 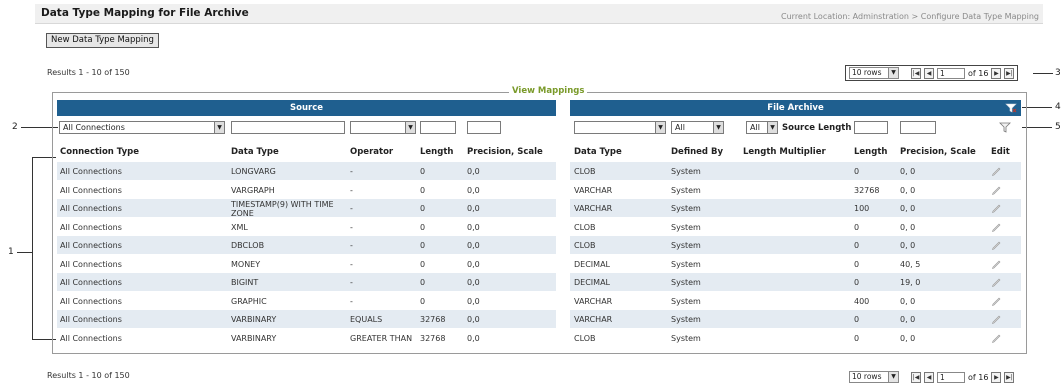 What do you see at coordinates (585, 338) in the screenshot?
I see `cell-archive-data-type: CLOB` at bounding box center [585, 338].